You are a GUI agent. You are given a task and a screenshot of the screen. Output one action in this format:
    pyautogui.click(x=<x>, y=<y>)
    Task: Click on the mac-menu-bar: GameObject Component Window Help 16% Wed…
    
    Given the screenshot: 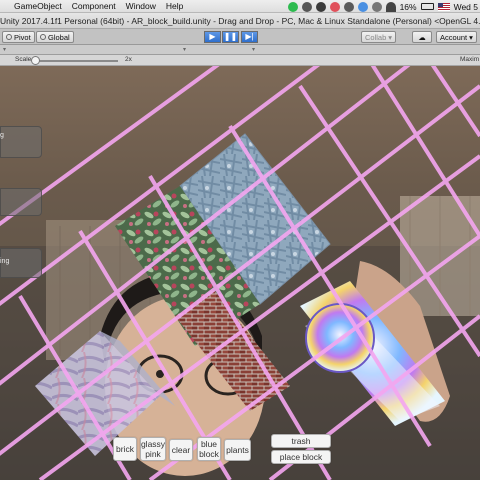 What is the action you would take?
    pyautogui.click(x=240, y=6)
    